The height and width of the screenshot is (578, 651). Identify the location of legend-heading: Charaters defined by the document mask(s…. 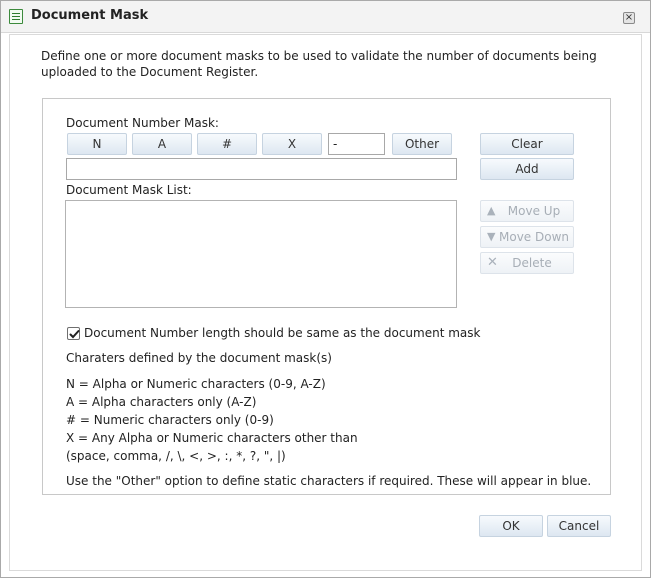
(199, 358).